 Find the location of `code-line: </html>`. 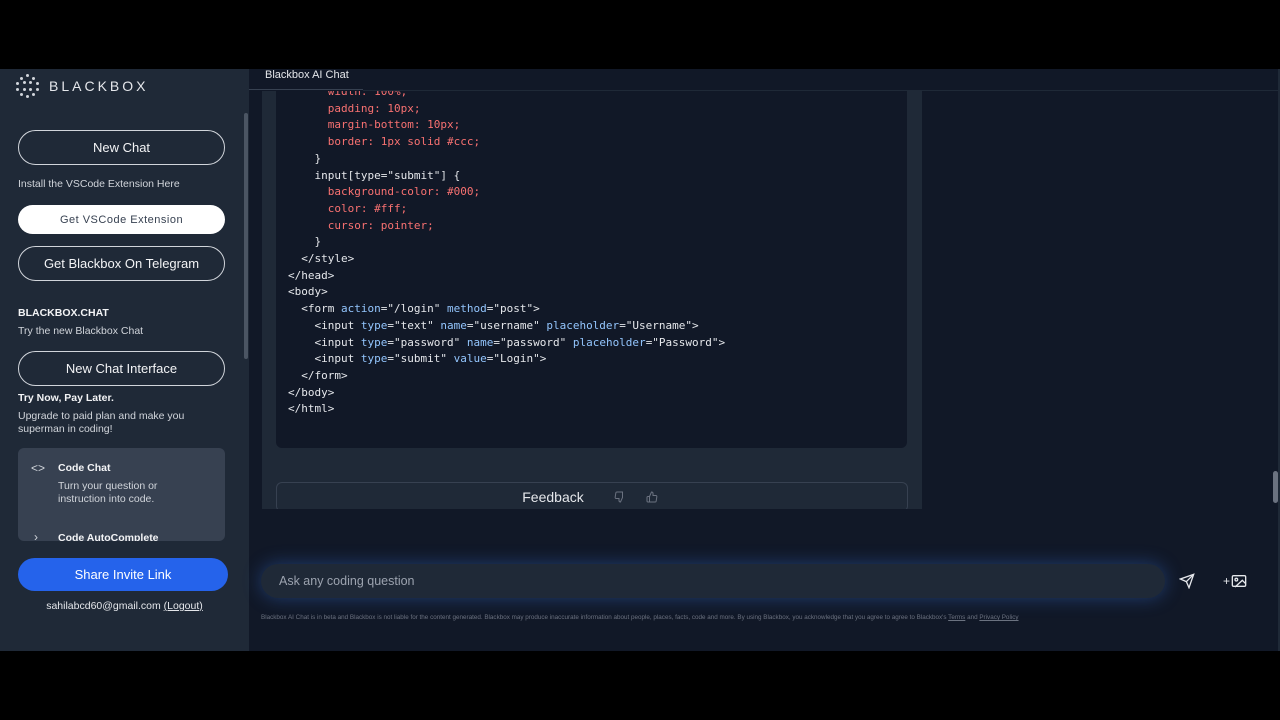

code-line: </html> is located at coordinates (311, 409).